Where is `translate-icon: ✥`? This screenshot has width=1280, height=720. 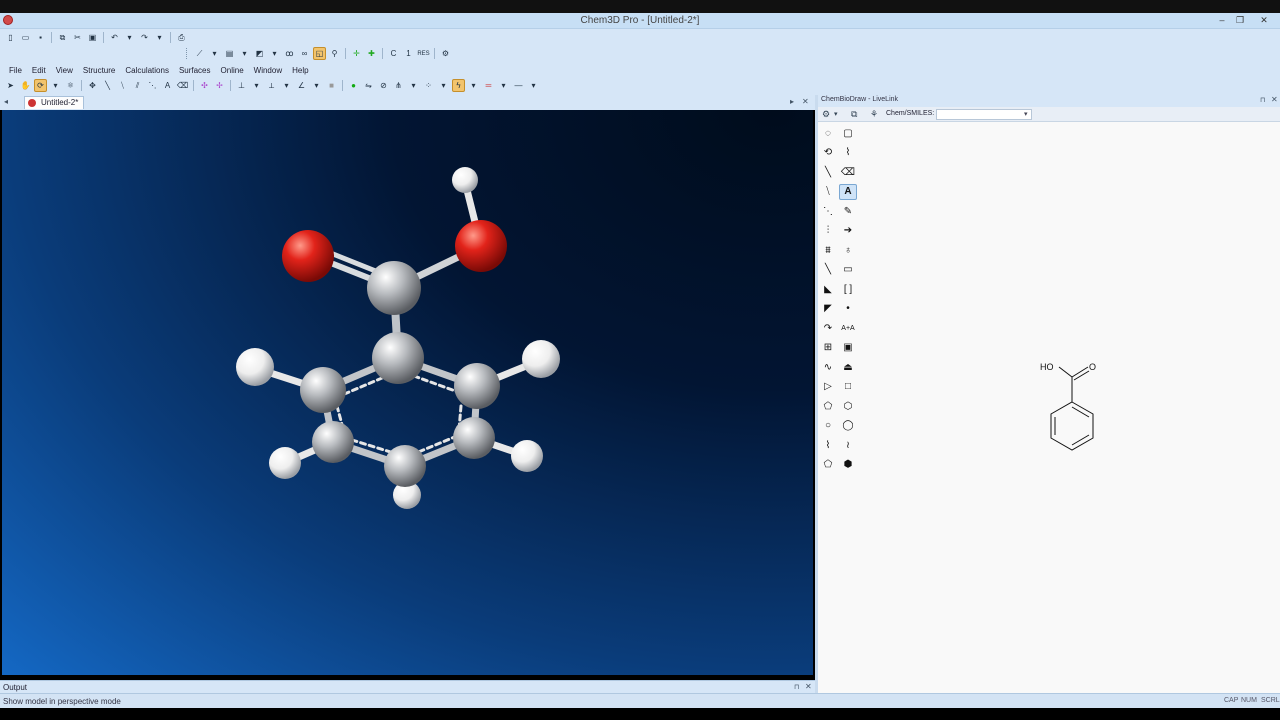 translate-icon: ✥ is located at coordinates (92, 85).